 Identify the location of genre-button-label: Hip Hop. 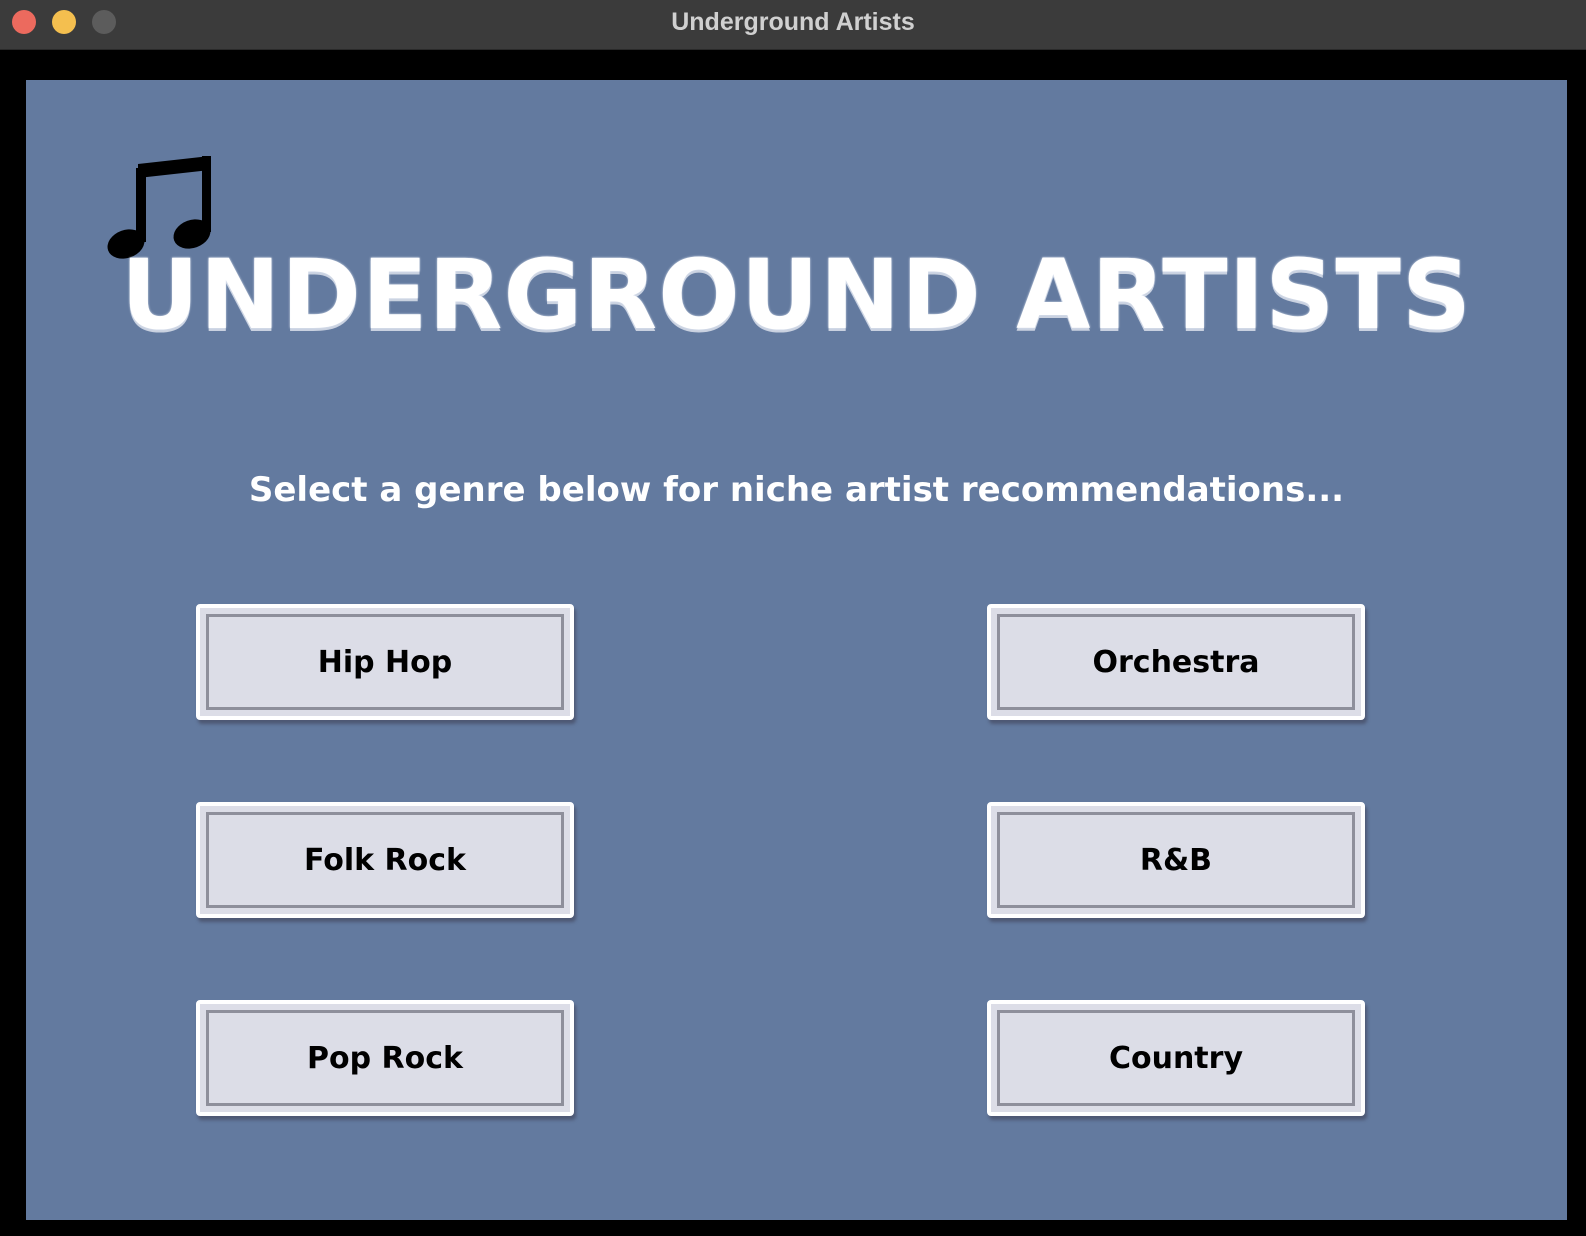
(385, 662).